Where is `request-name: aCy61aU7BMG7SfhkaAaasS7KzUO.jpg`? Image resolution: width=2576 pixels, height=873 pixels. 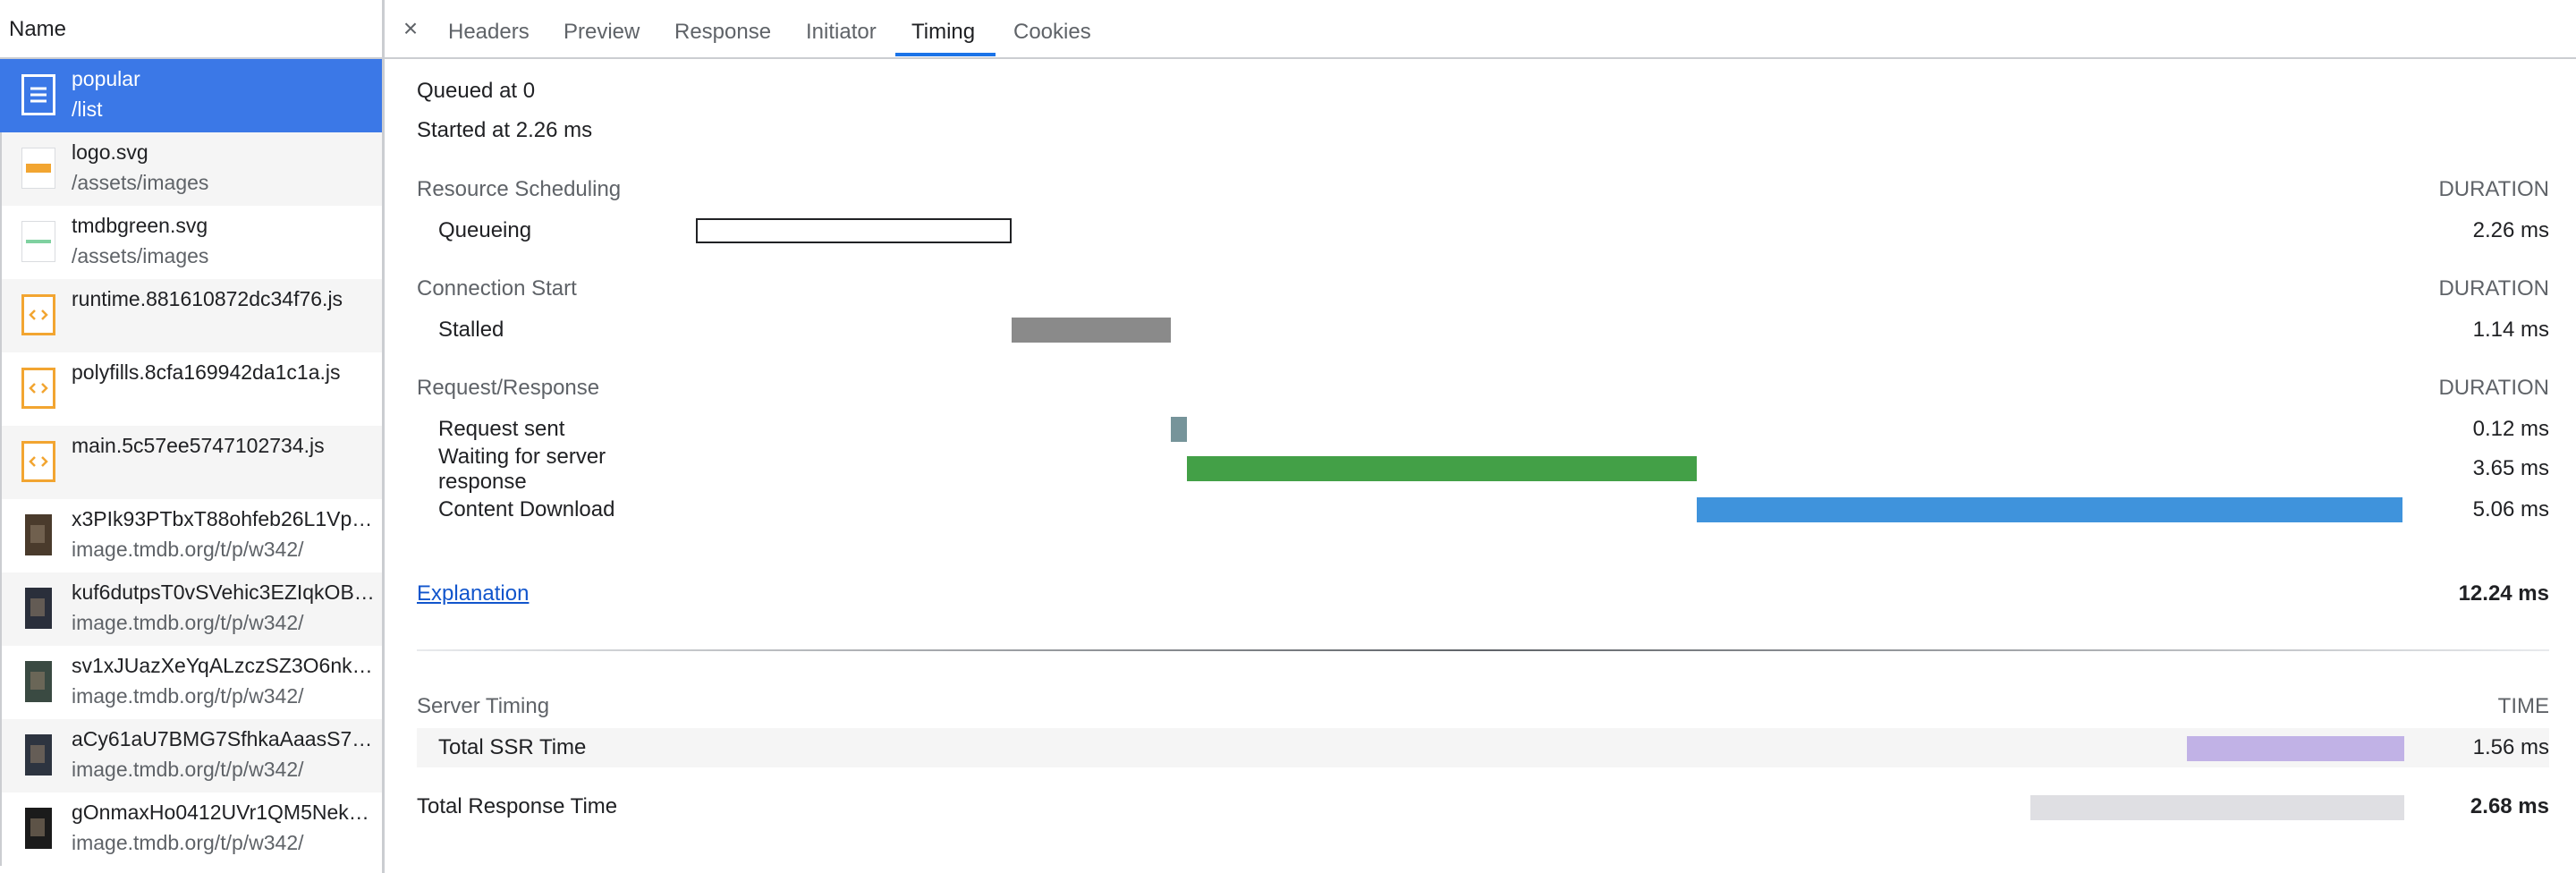
request-name: aCy61aU7BMG7SfhkaAaasS7KzUO.jpg is located at coordinates (224, 738).